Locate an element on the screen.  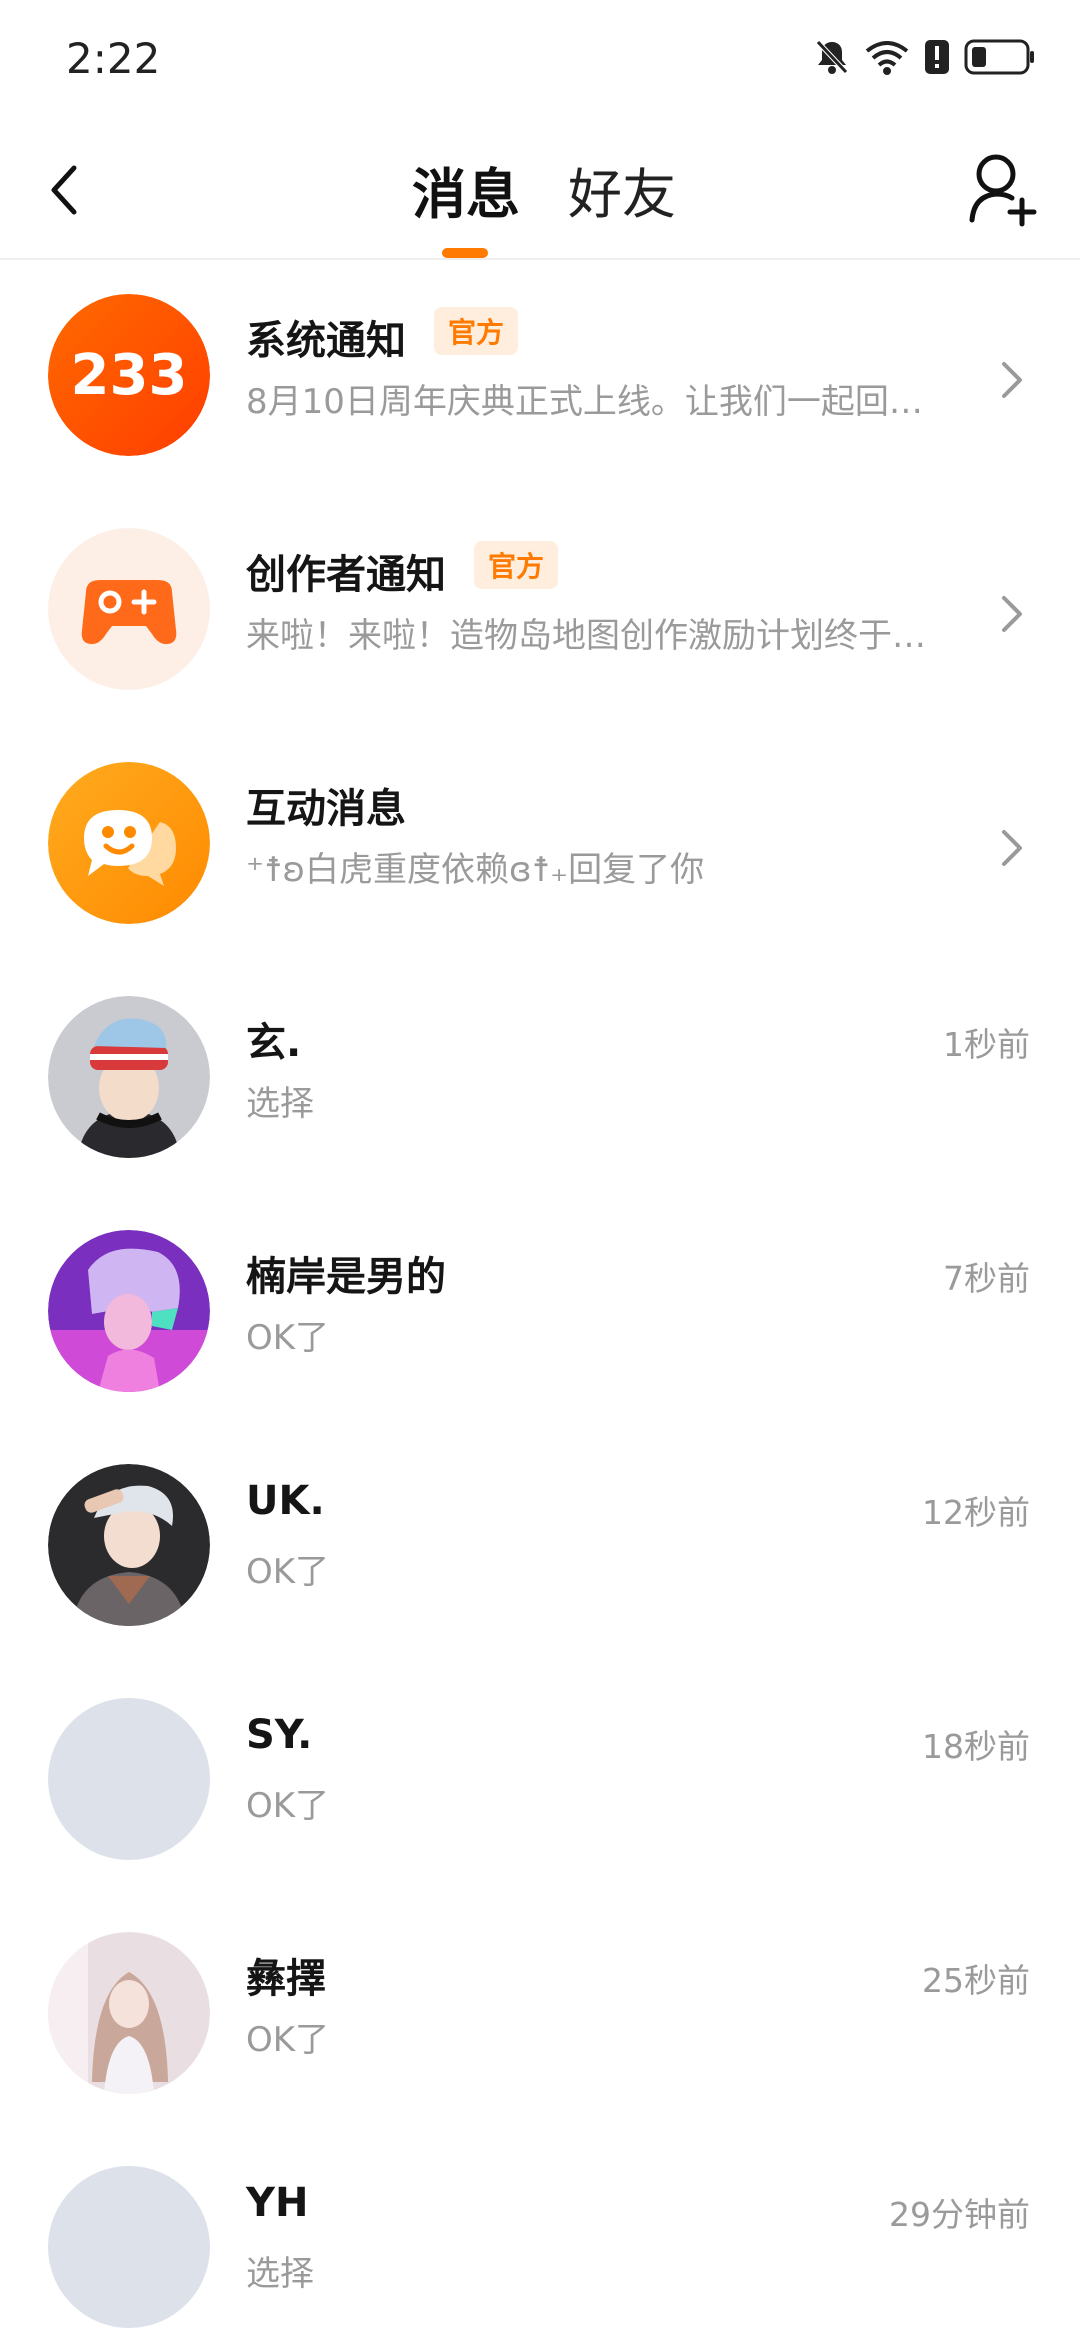
conversation-name: 创作者通知 is located at coordinates (346, 575).